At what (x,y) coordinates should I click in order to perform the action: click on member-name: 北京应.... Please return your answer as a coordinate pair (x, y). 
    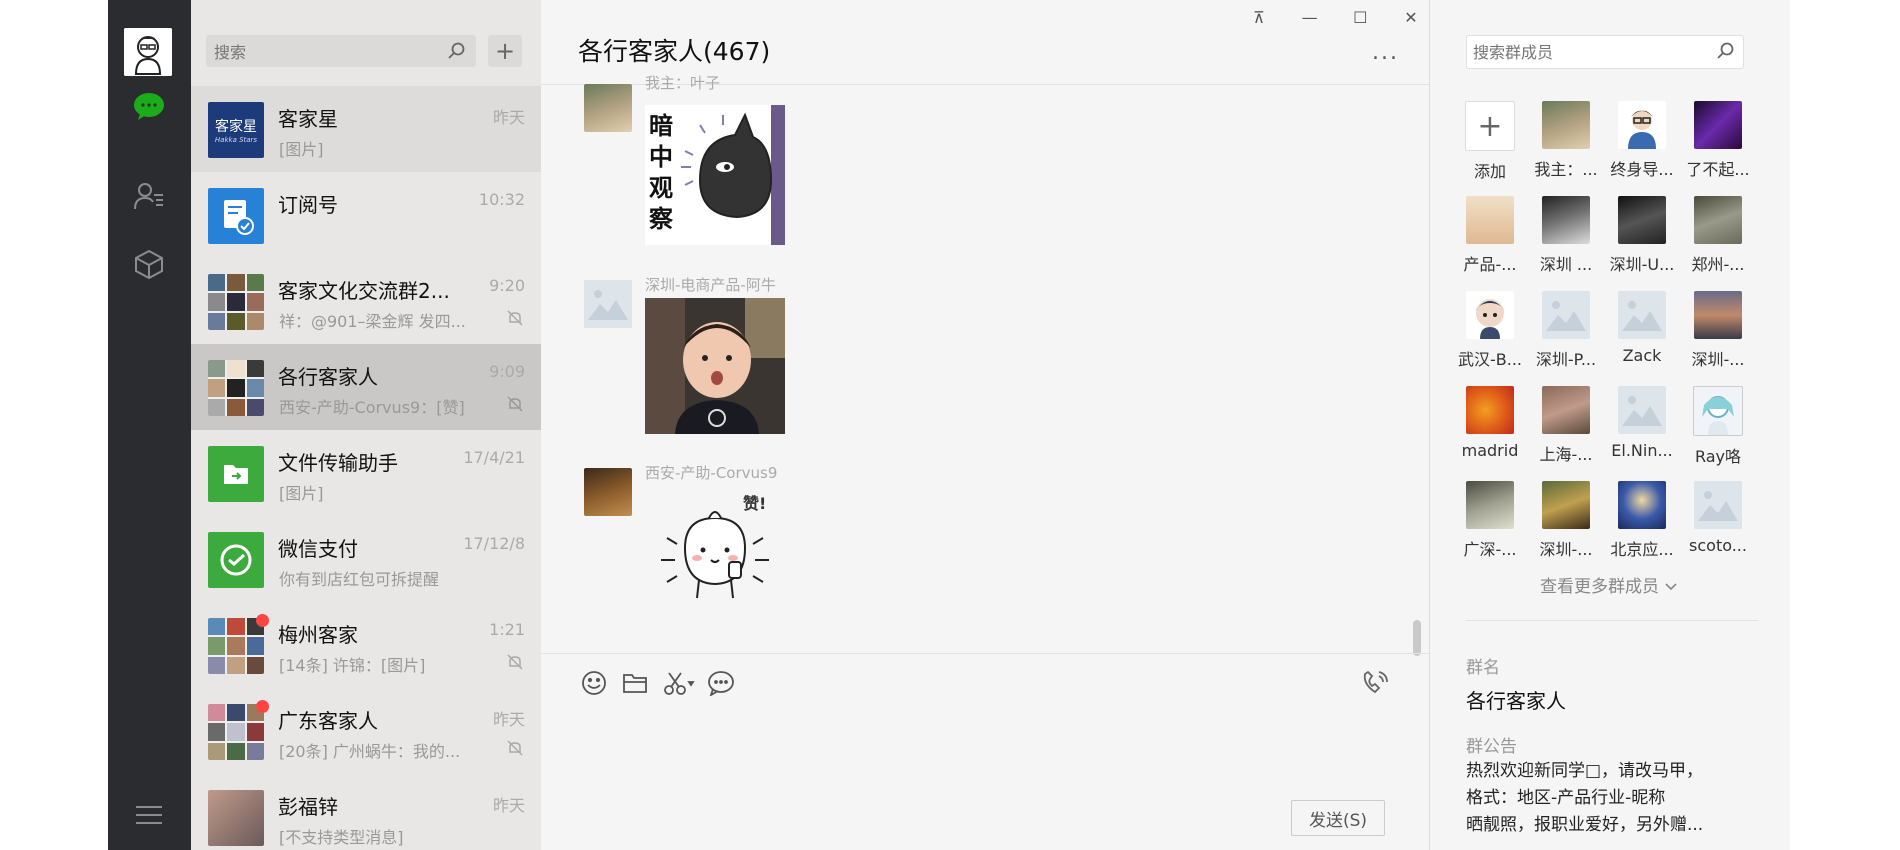
    Looking at the image, I should click on (1642, 549).